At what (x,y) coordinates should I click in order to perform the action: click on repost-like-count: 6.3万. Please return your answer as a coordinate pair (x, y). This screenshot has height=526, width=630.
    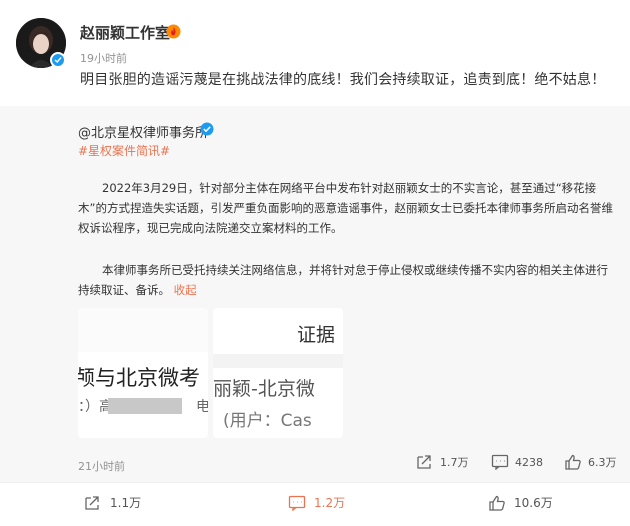
    Looking at the image, I should click on (590, 462).